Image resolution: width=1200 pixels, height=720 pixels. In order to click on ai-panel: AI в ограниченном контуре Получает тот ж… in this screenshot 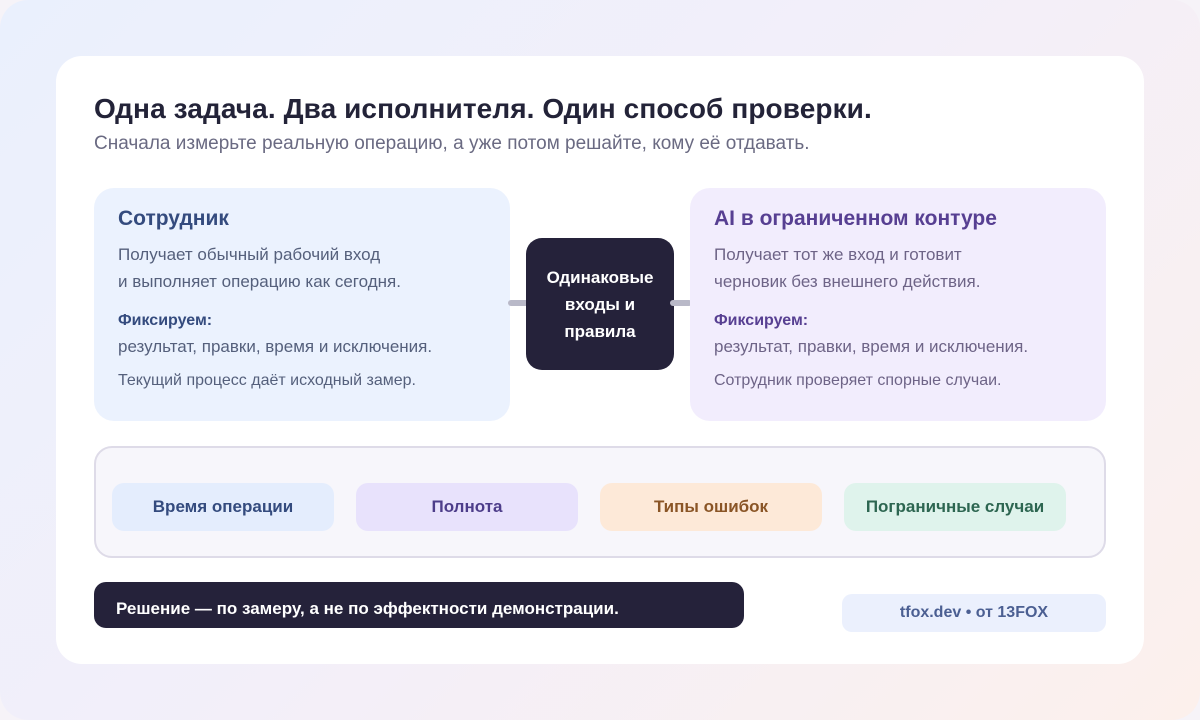, I will do `click(898, 304)`.